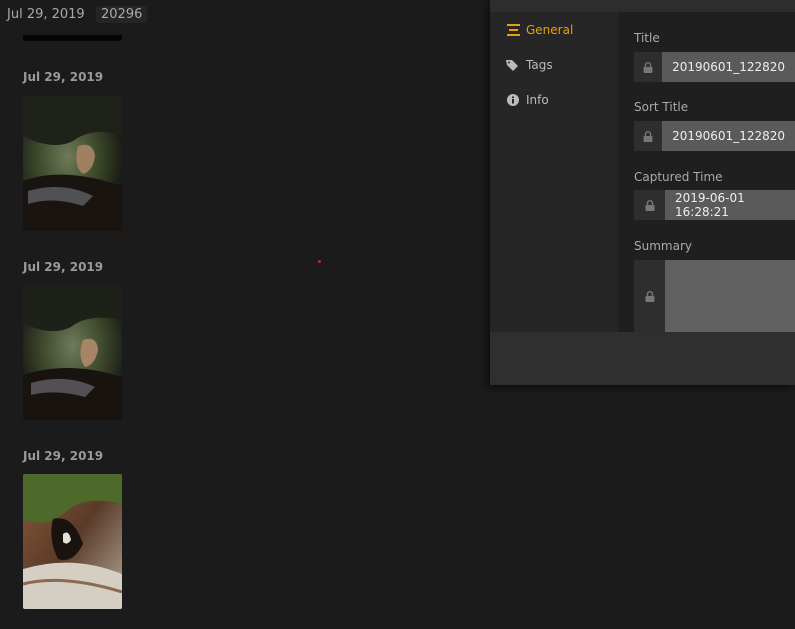 Image resolution: width=795 pixels, height=629 pixels. I want to click on modal-footer, so click(642, 358).